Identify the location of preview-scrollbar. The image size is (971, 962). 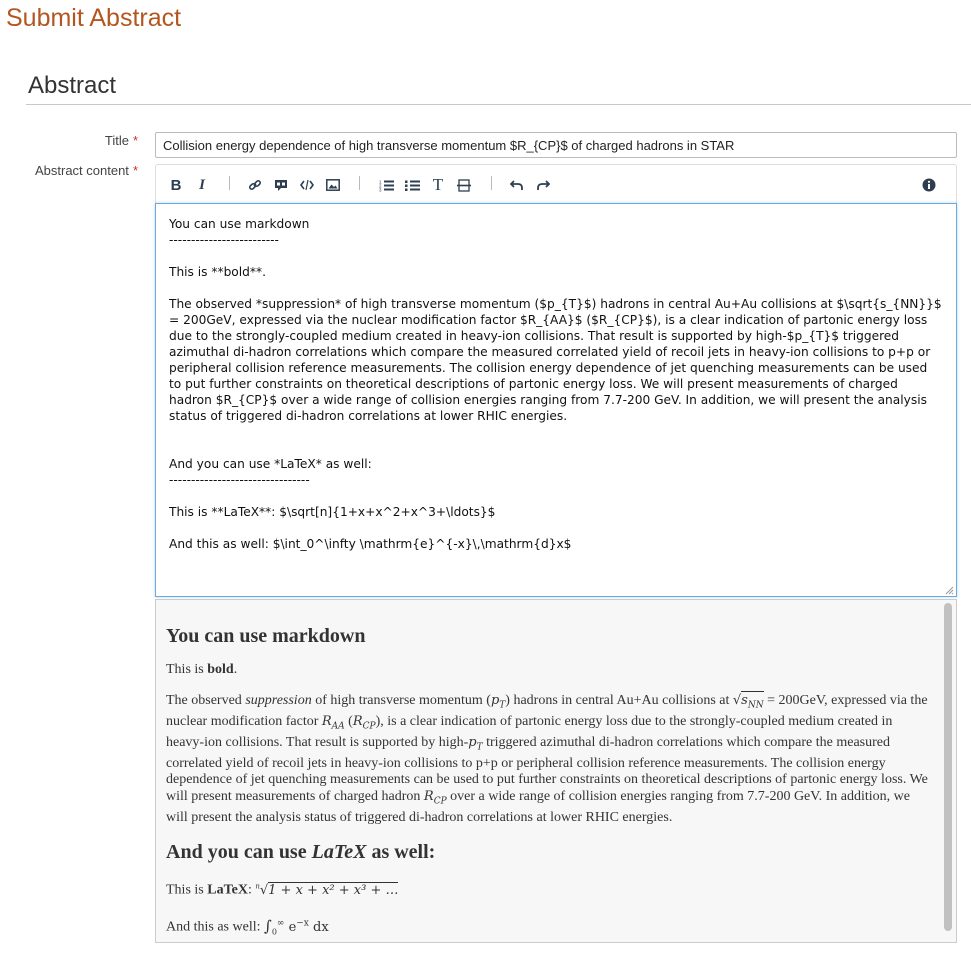
(948, 771).